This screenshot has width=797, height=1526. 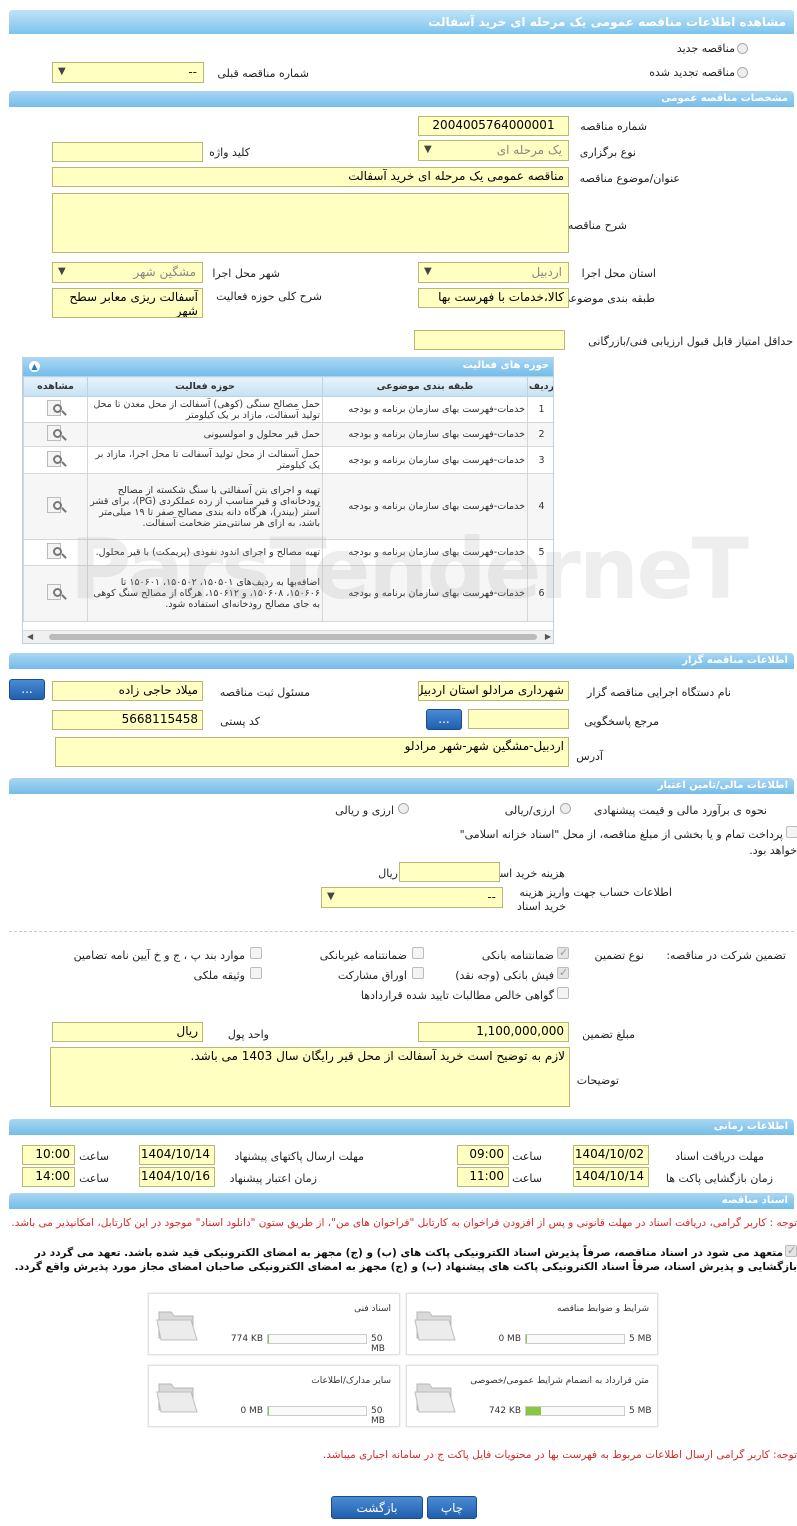 I want to click on tender-number-label: شماره مناقصه, so click(x=613, y=126).